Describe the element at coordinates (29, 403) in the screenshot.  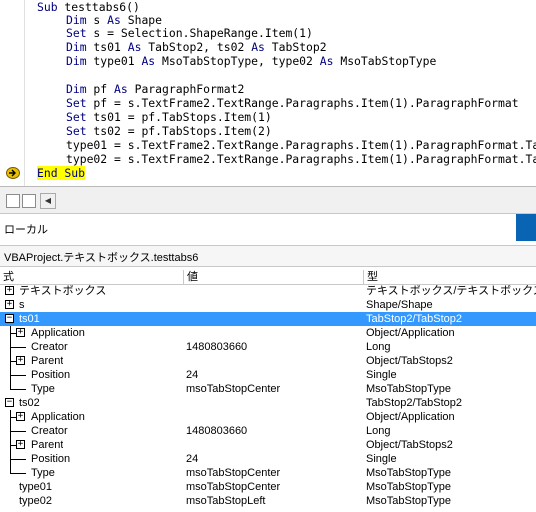
I see `row-expression: ts02` at that location.